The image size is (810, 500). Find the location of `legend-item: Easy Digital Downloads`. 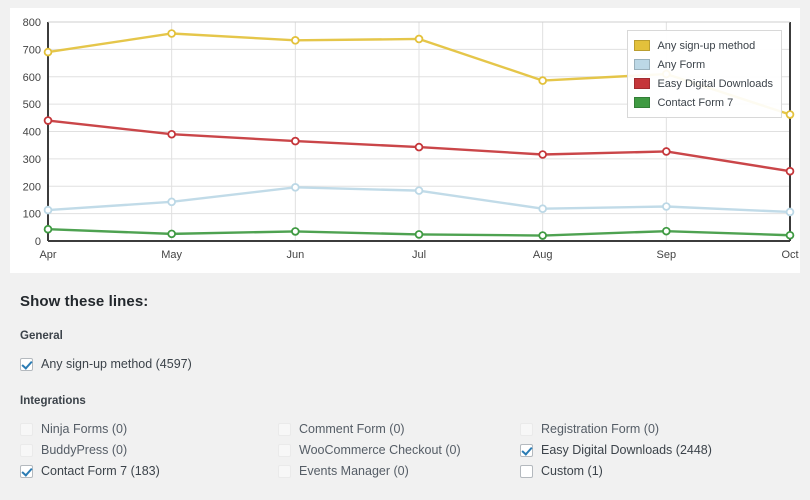

legend-item: Easy Digital Downloads is located at coordinates (703, 83).